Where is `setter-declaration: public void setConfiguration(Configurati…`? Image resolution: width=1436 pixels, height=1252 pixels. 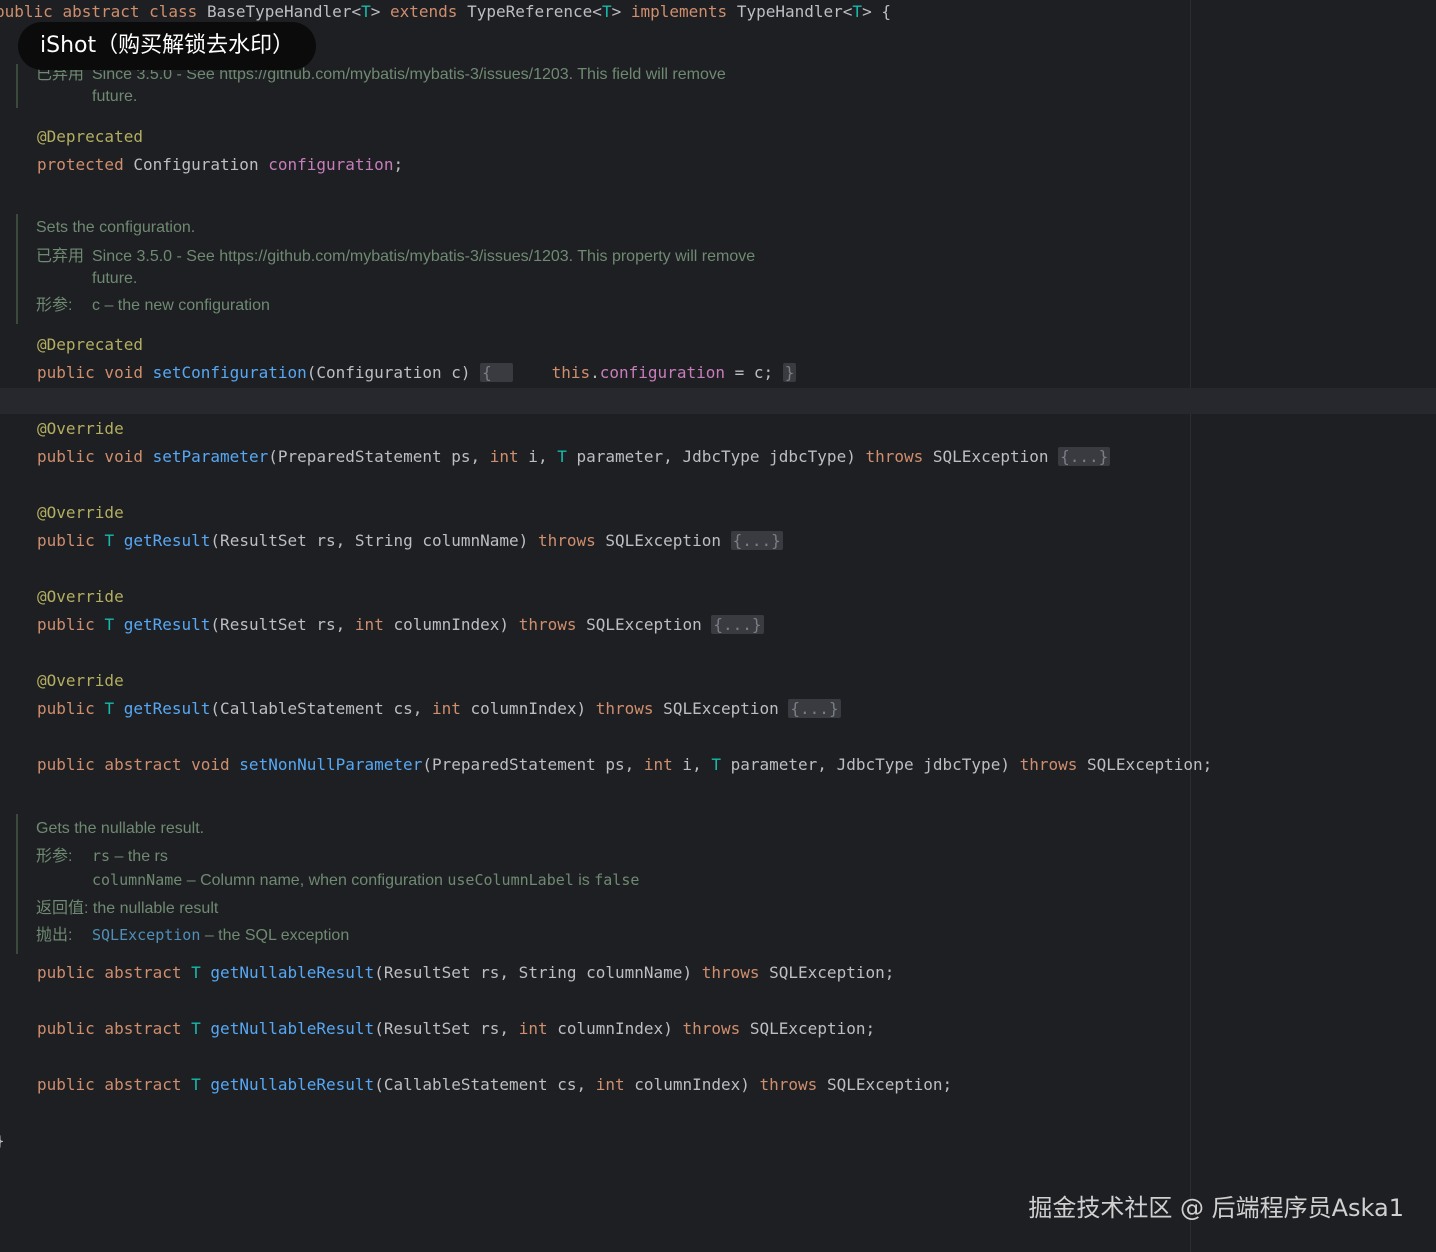 setter-declaration: public void setConfiguration(Configurati… is located at coordinates (417, 373).